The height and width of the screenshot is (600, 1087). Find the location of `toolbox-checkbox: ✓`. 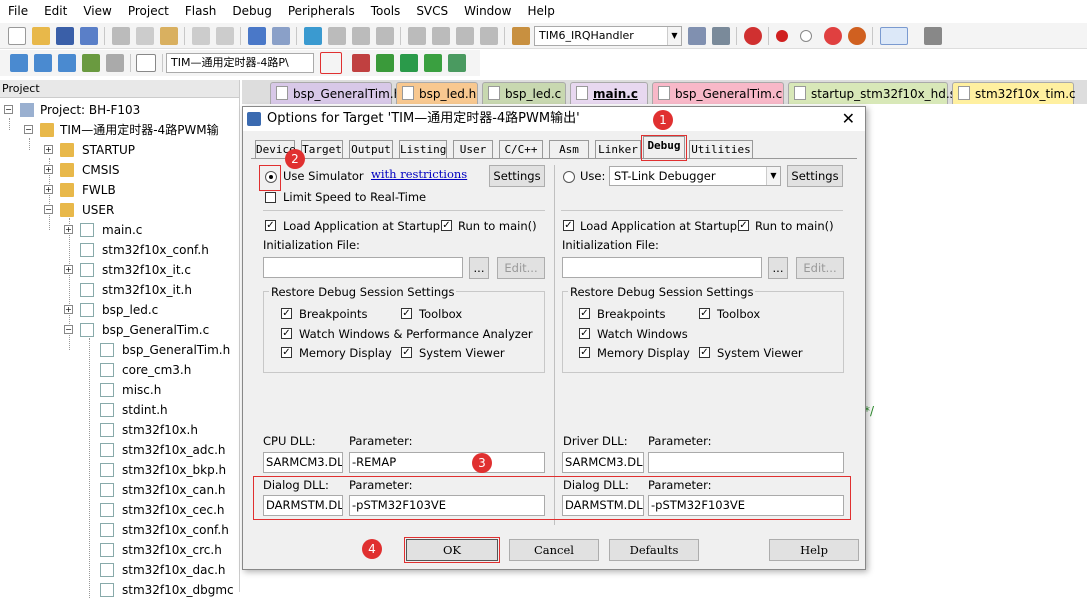

toolbox-checkbox: ✓ is located at coordinates (406, 313).